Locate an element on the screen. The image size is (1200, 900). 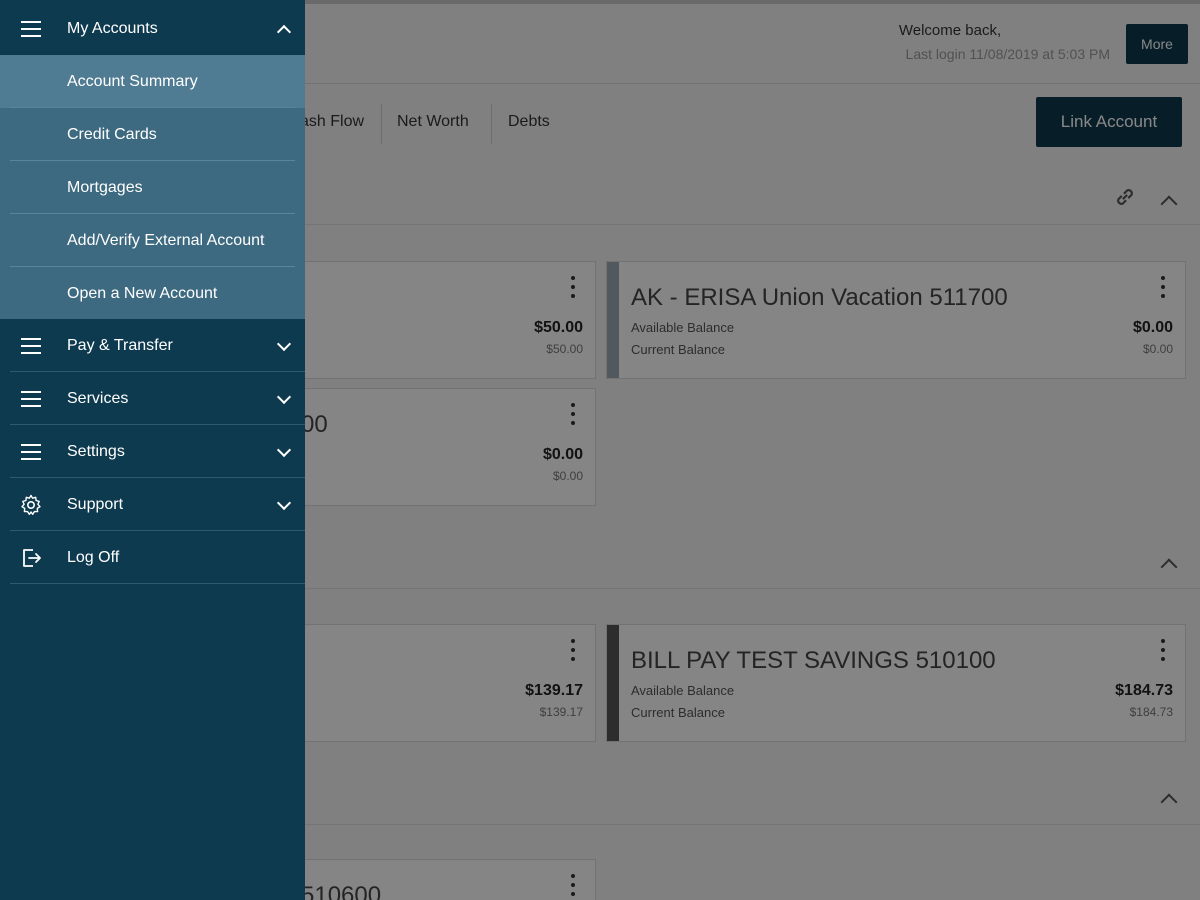
submenu-open-new-account: Open a New Account is located at coordinates (152, 293).